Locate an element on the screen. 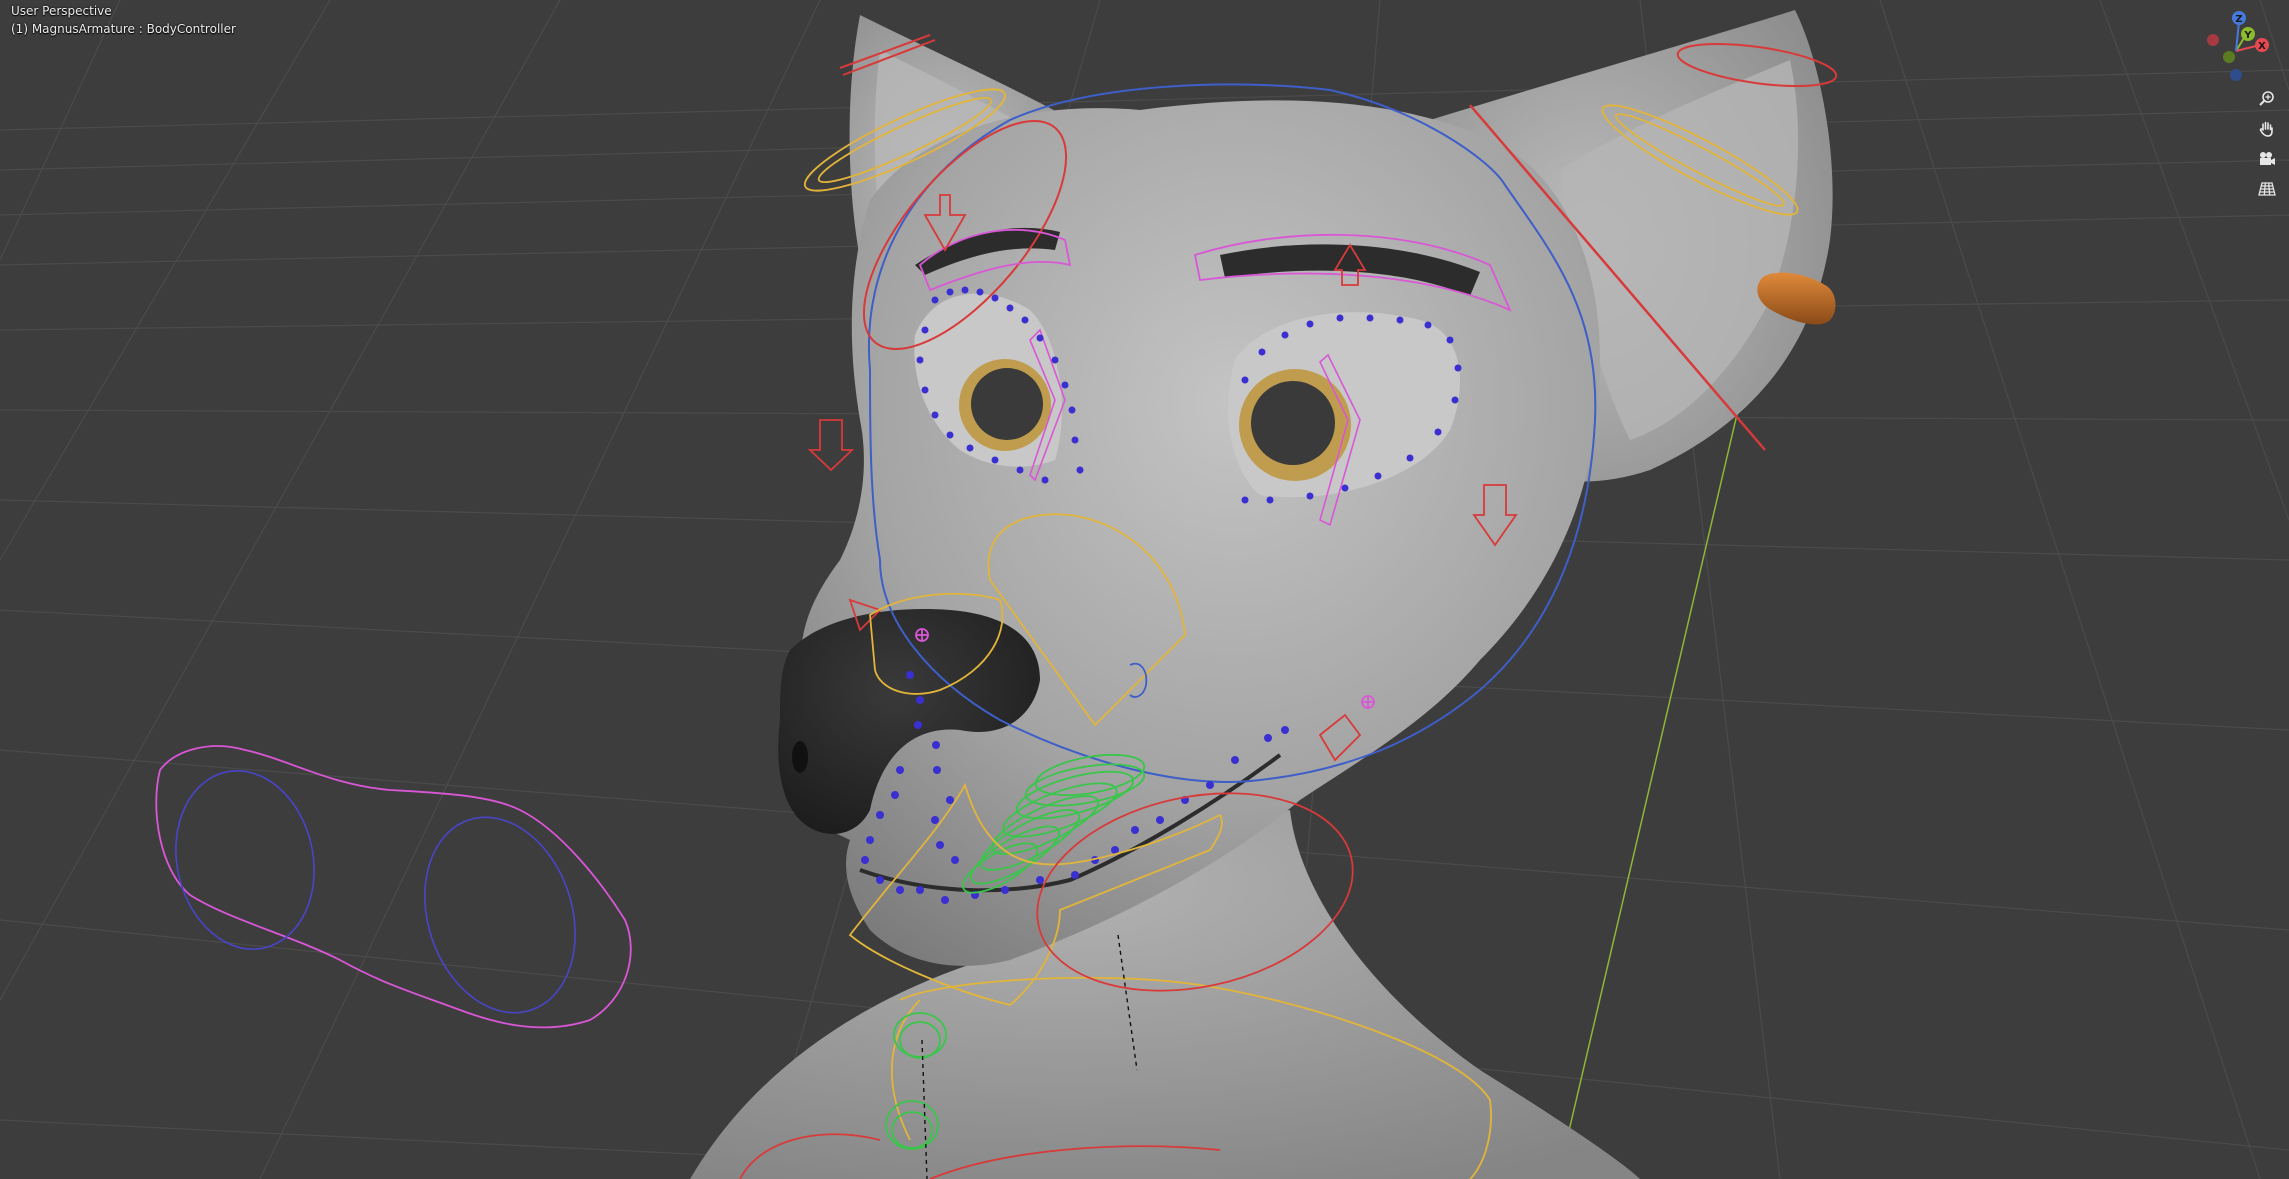  viewport-view-name: User Perspective is located at coordinates (61, 11).